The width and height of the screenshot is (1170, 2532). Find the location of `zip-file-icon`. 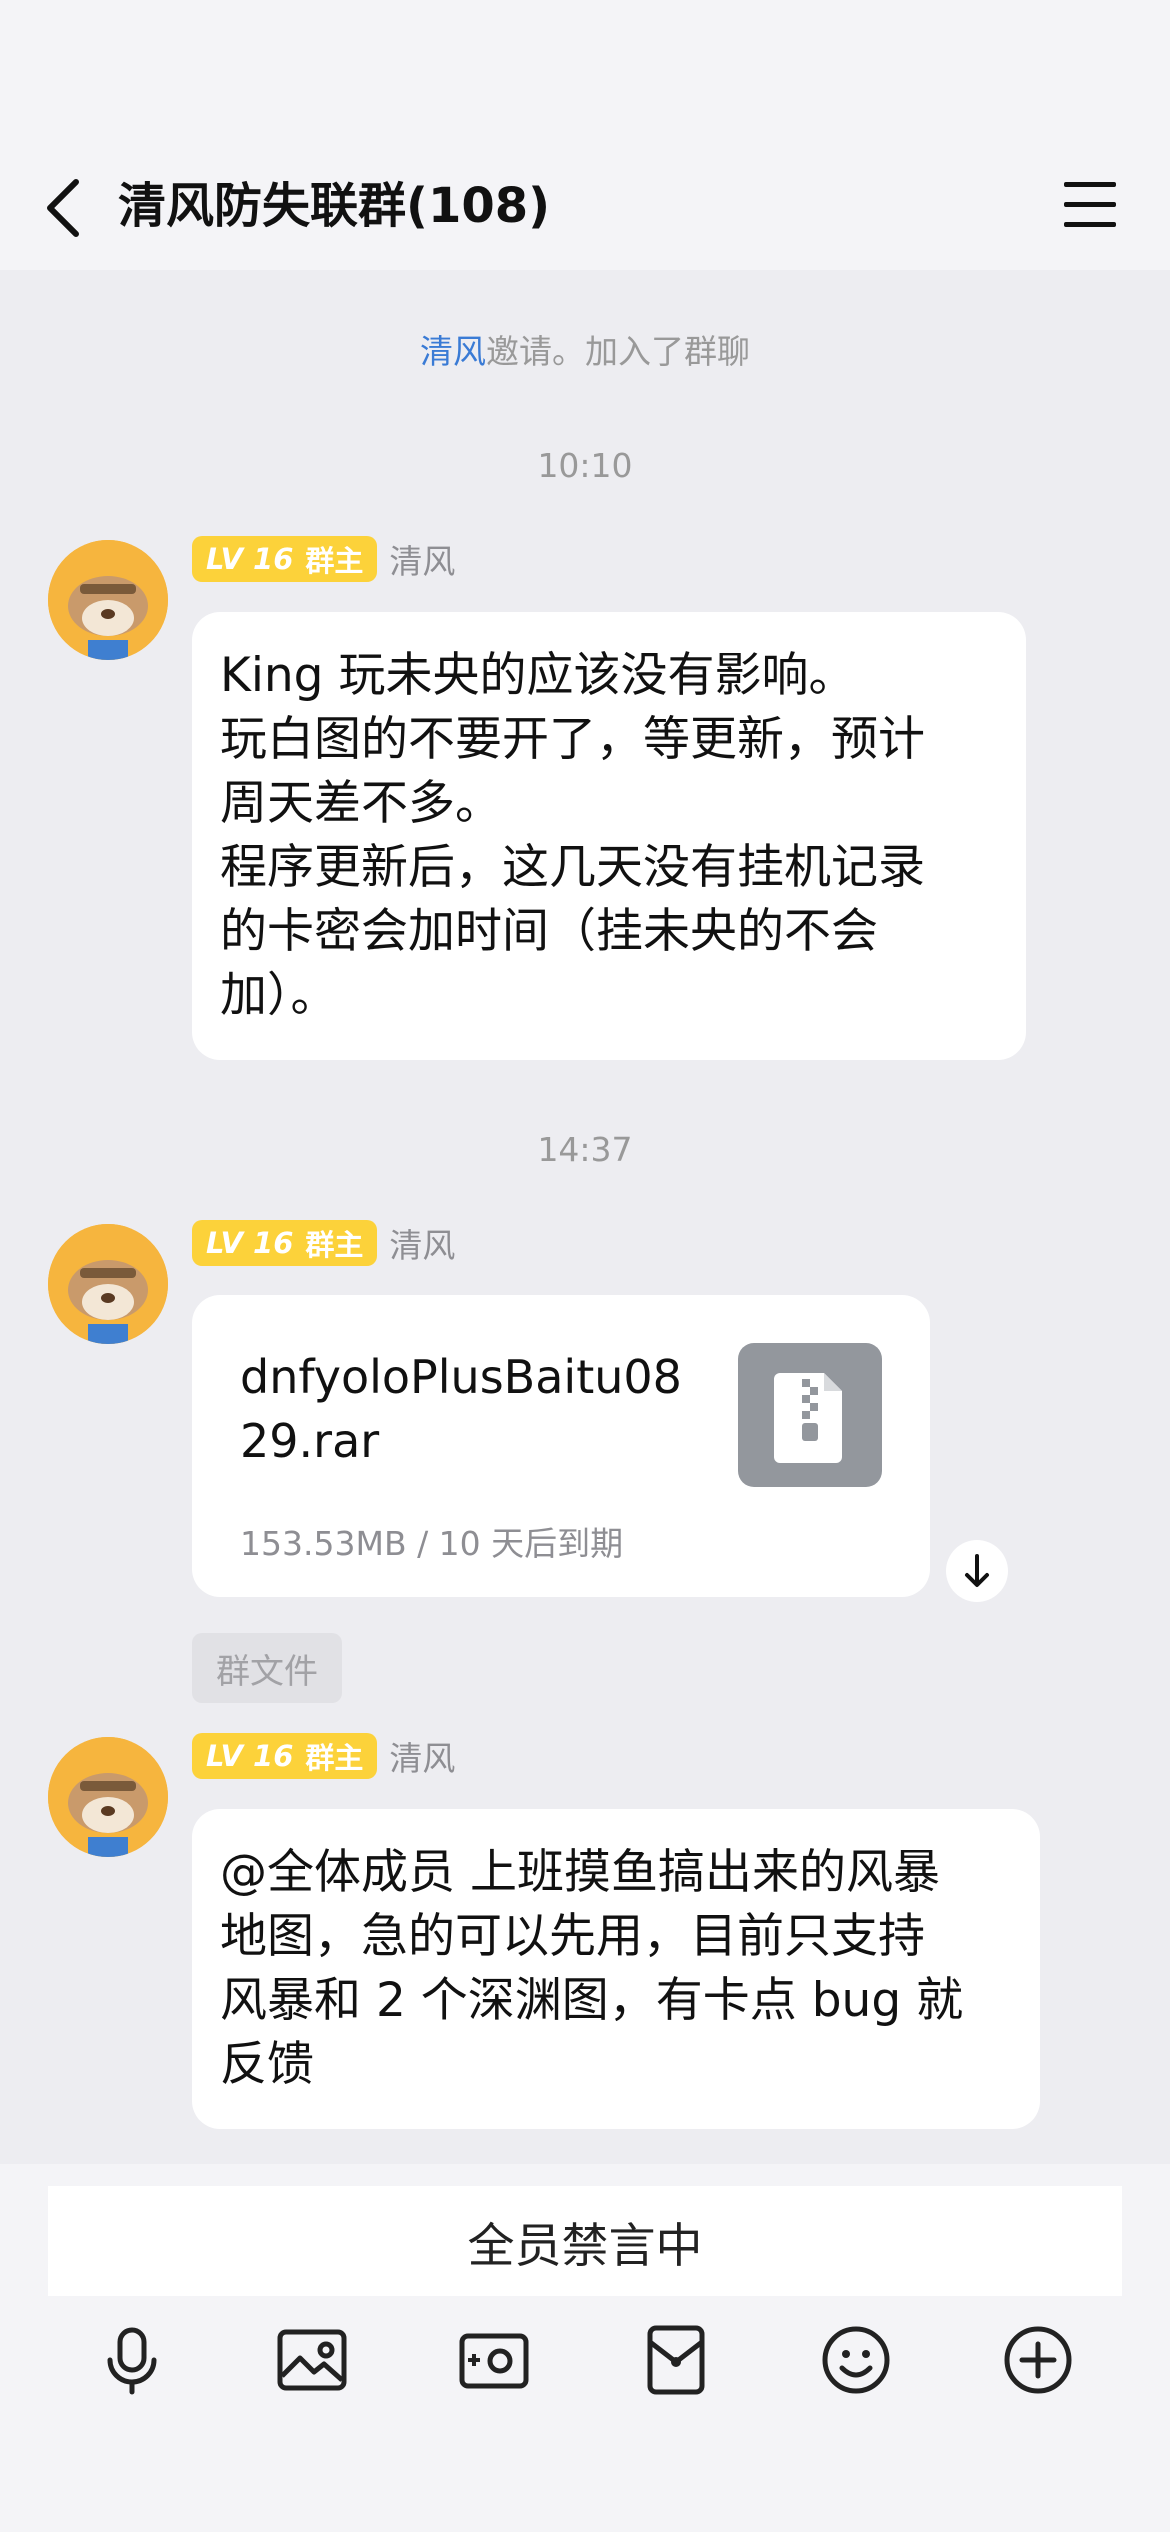

zip-file-icon is located at coordinates (810, 1415).